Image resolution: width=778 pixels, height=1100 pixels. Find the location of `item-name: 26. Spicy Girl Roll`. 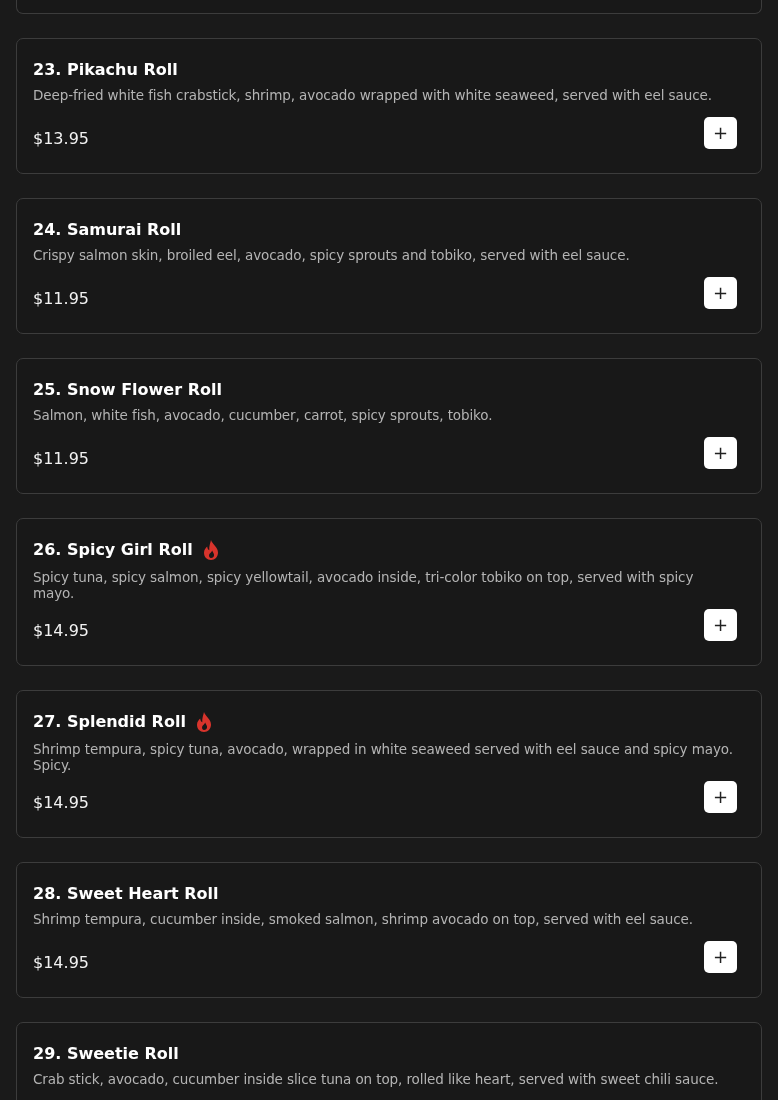

item-name: 26. Spicy Girl Roll is located at coordinates (113, 550).